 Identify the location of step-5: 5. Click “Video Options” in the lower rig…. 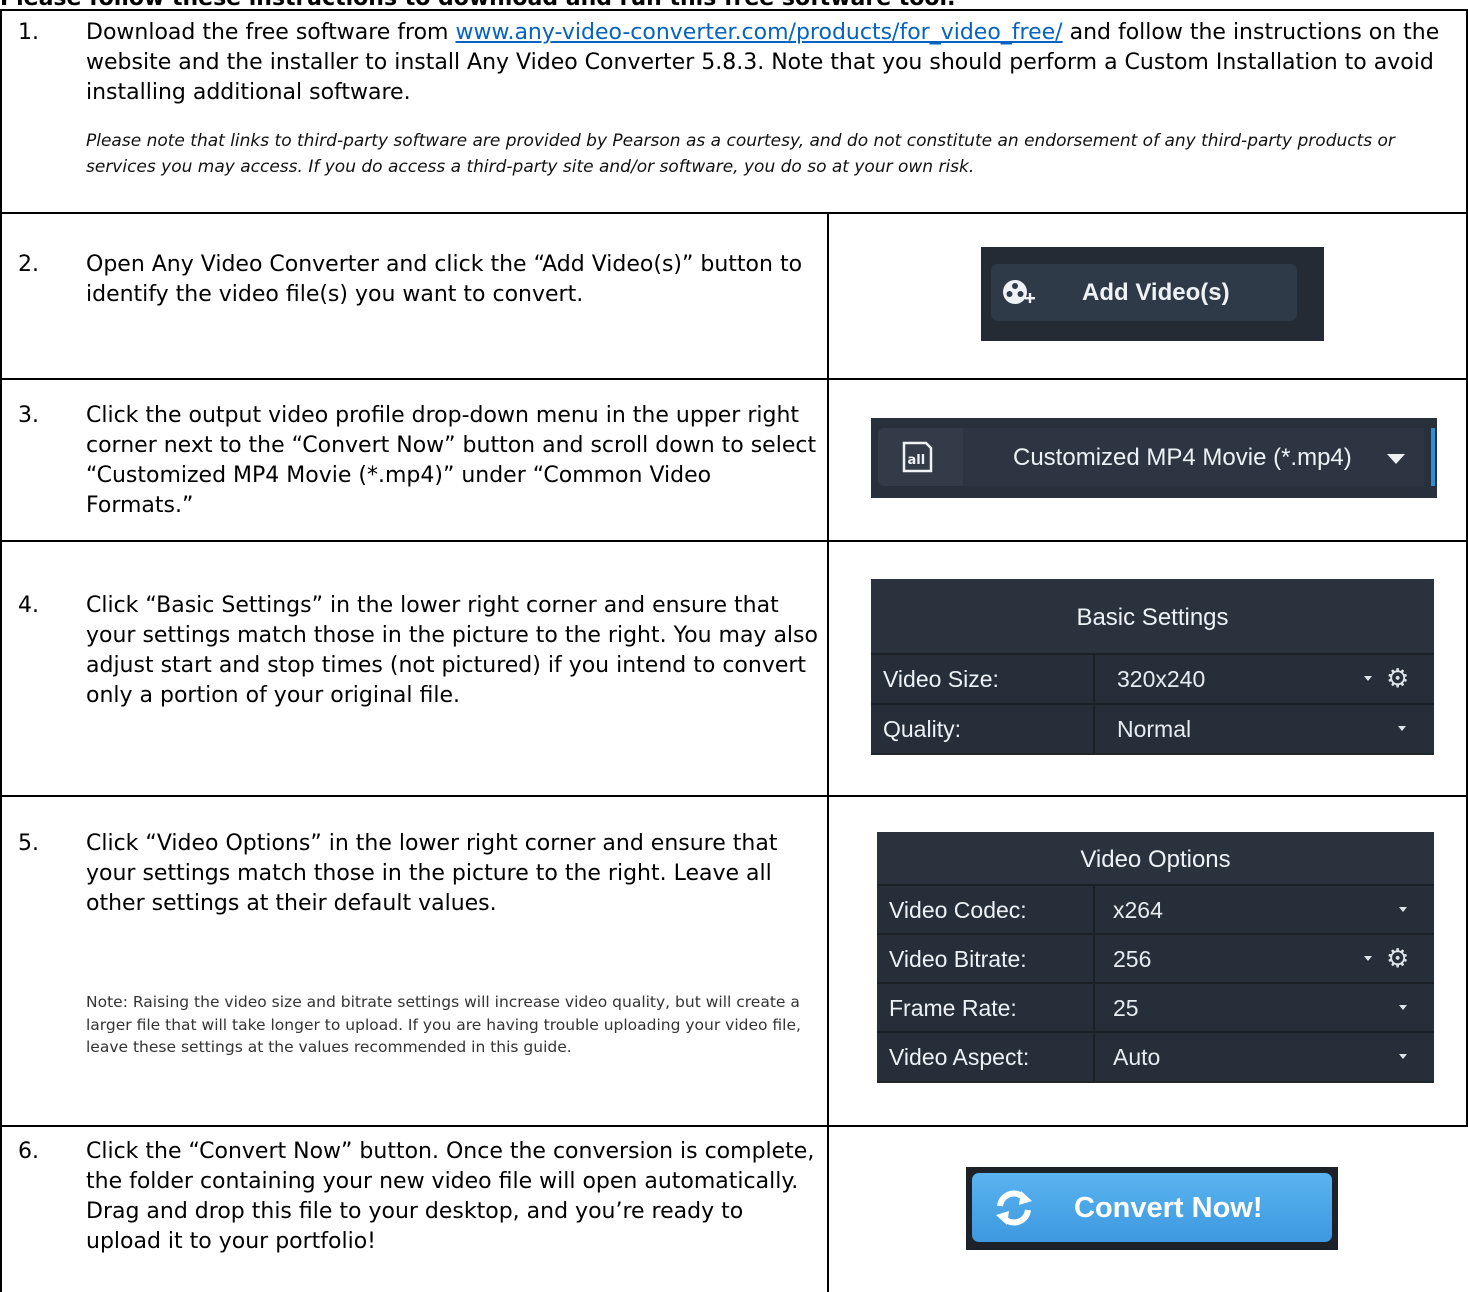
(420, 874).